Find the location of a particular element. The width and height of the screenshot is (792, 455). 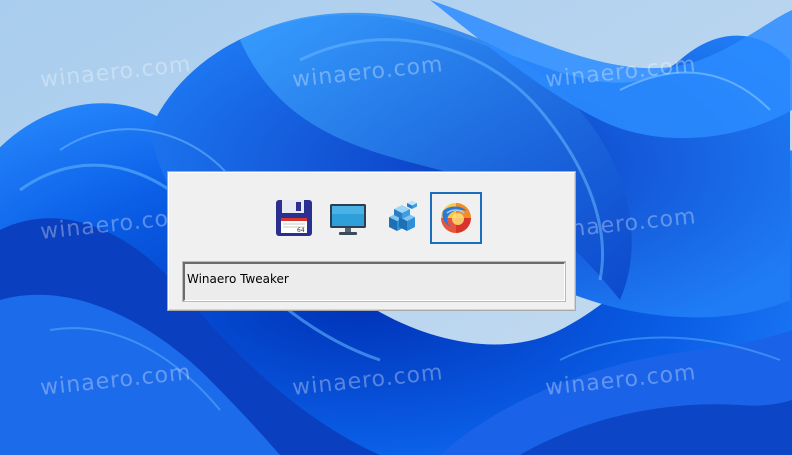

switcher-item-registry-editor is located at coordinates (402, 218).